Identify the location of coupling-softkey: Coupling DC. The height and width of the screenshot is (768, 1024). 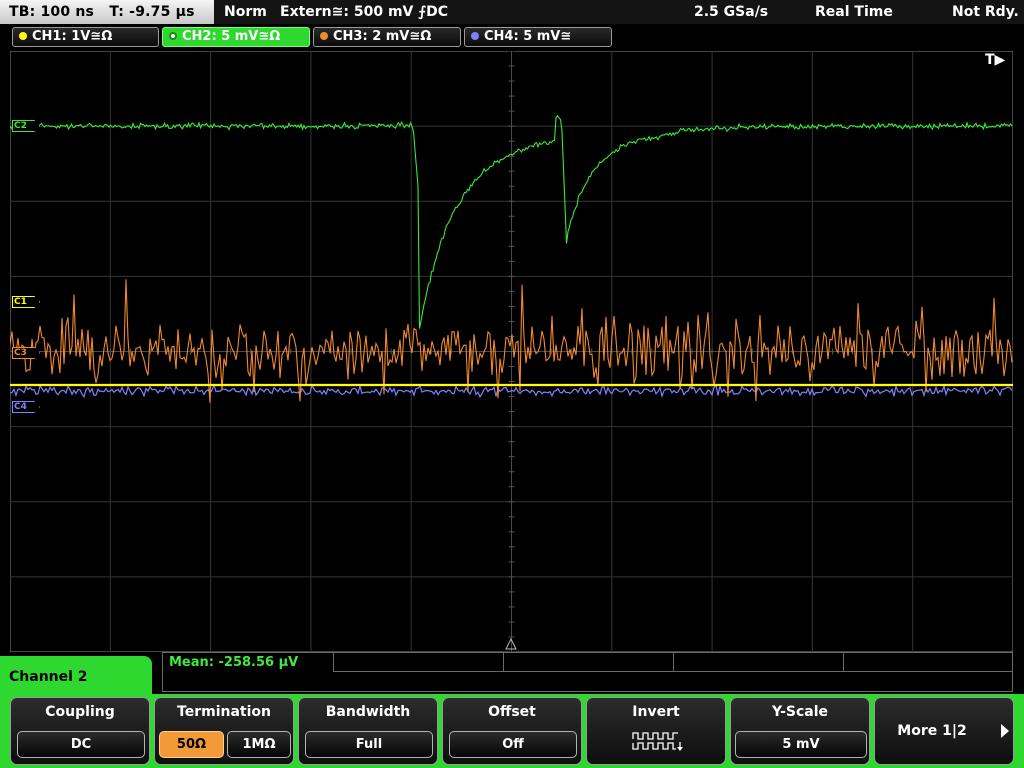
(80, 731).